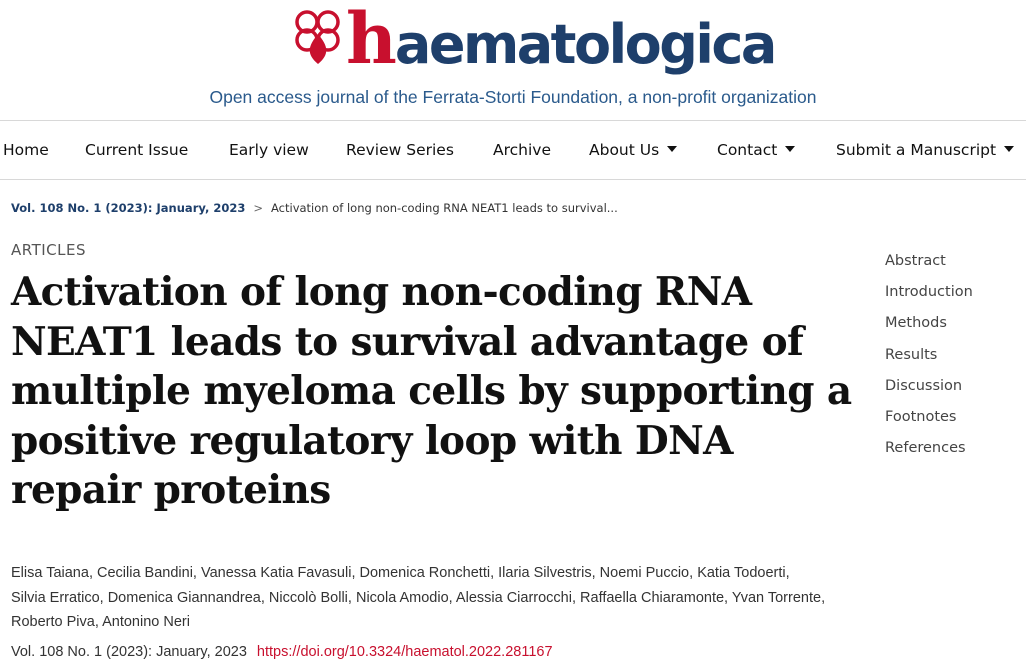 This screenshot has width=1026, height=667. What do you see at coordinates (425, 573) in the screenshot?
I see `author-name: Domenica Ronchetti` at bounding box center [425, 573].